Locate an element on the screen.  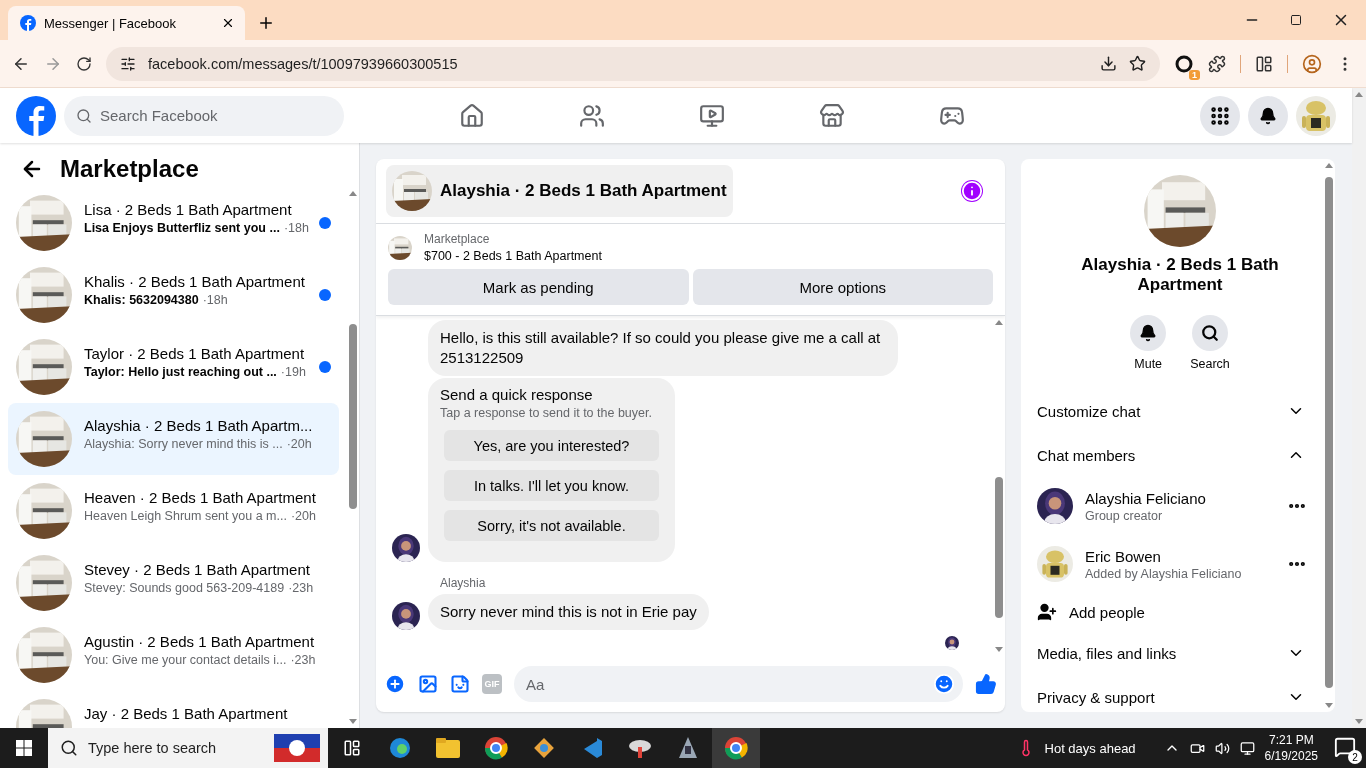
conversation-title: Alayshia · 2 Beds 1 Bath Apartment is located at coordinates (1180, 275).